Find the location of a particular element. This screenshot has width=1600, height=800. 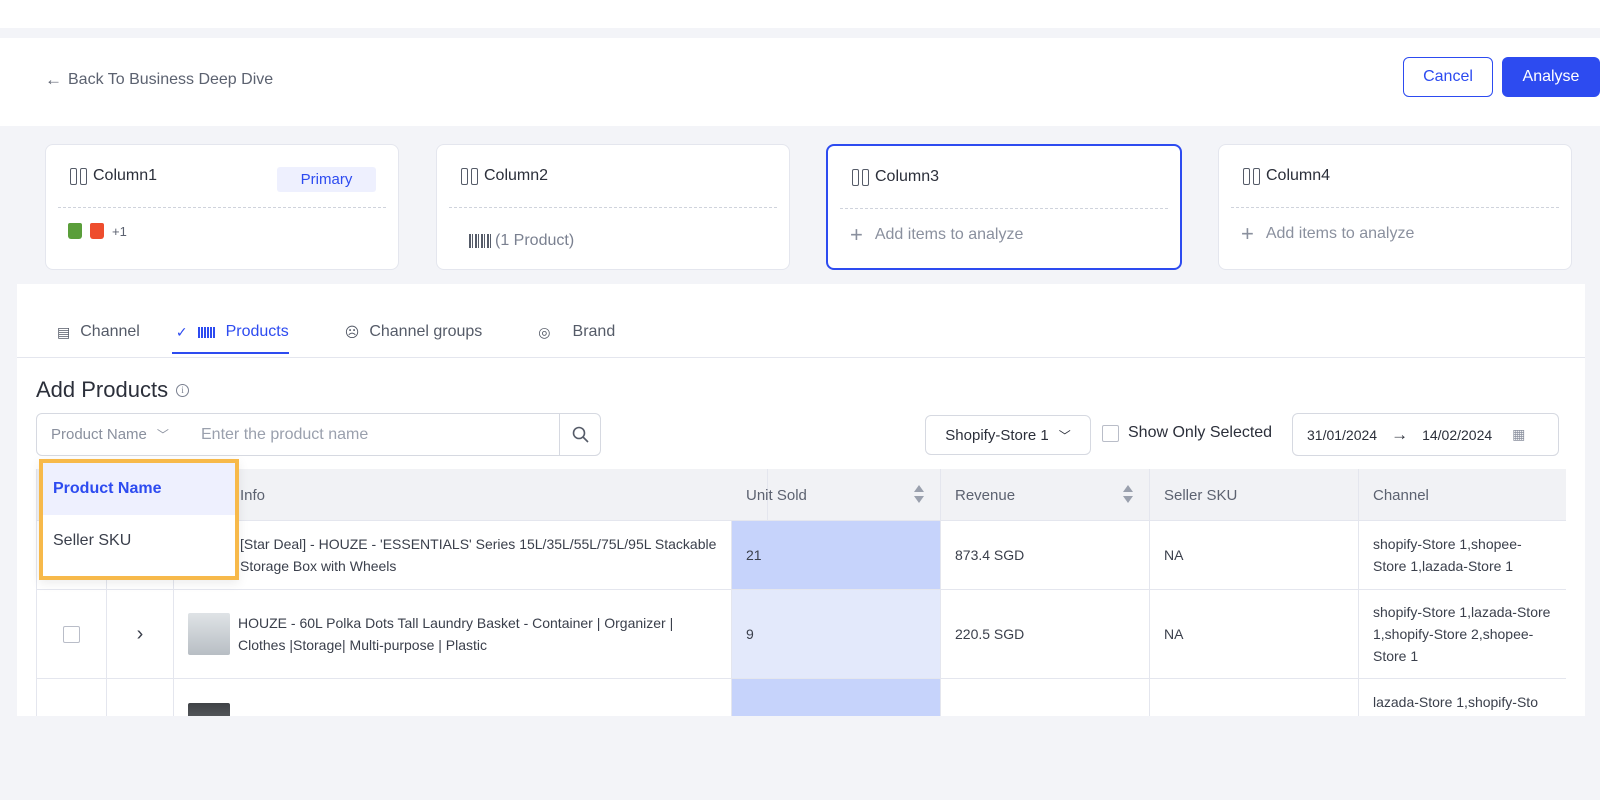

column-card-2: Column2 (1 Product) is located at coordinates (613, 207).